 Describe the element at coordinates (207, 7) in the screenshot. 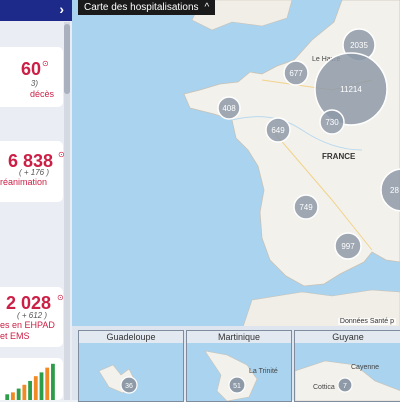

I see `collapse-arrow-icon: ^` at that location.